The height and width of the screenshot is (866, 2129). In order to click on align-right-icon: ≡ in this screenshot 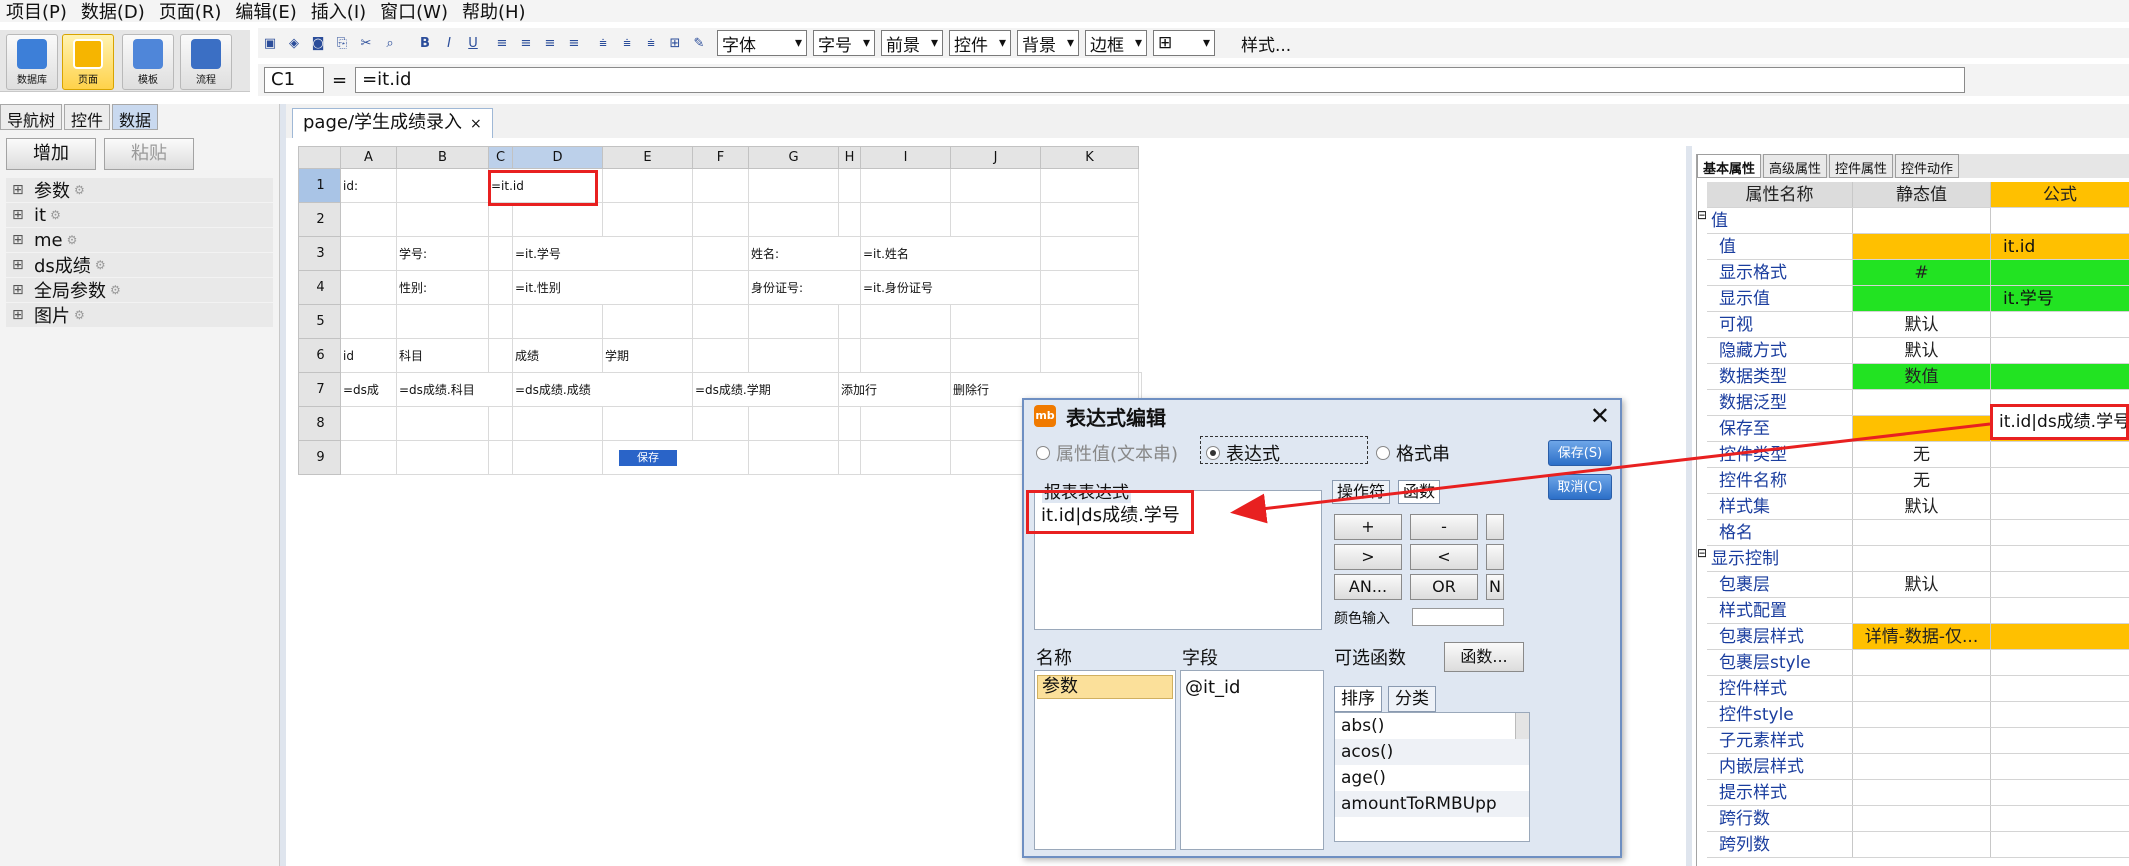, I will do `click(550, 43)`.